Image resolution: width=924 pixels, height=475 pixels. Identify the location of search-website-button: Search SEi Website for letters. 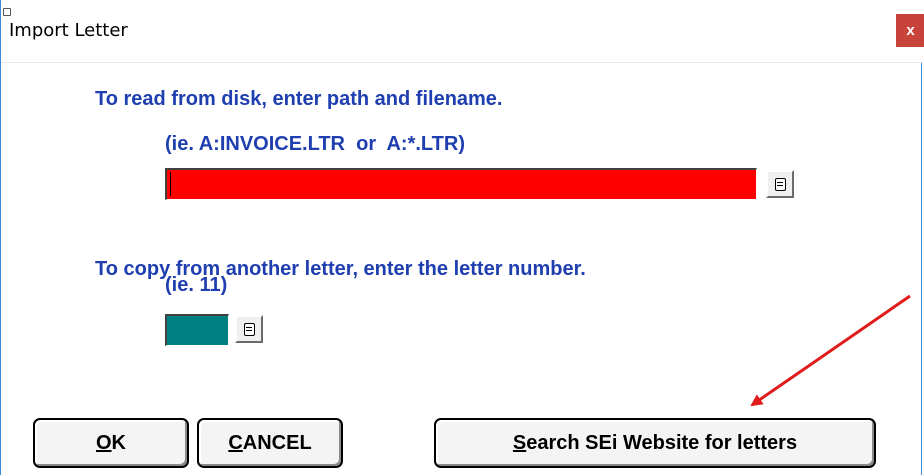
(655, 443).